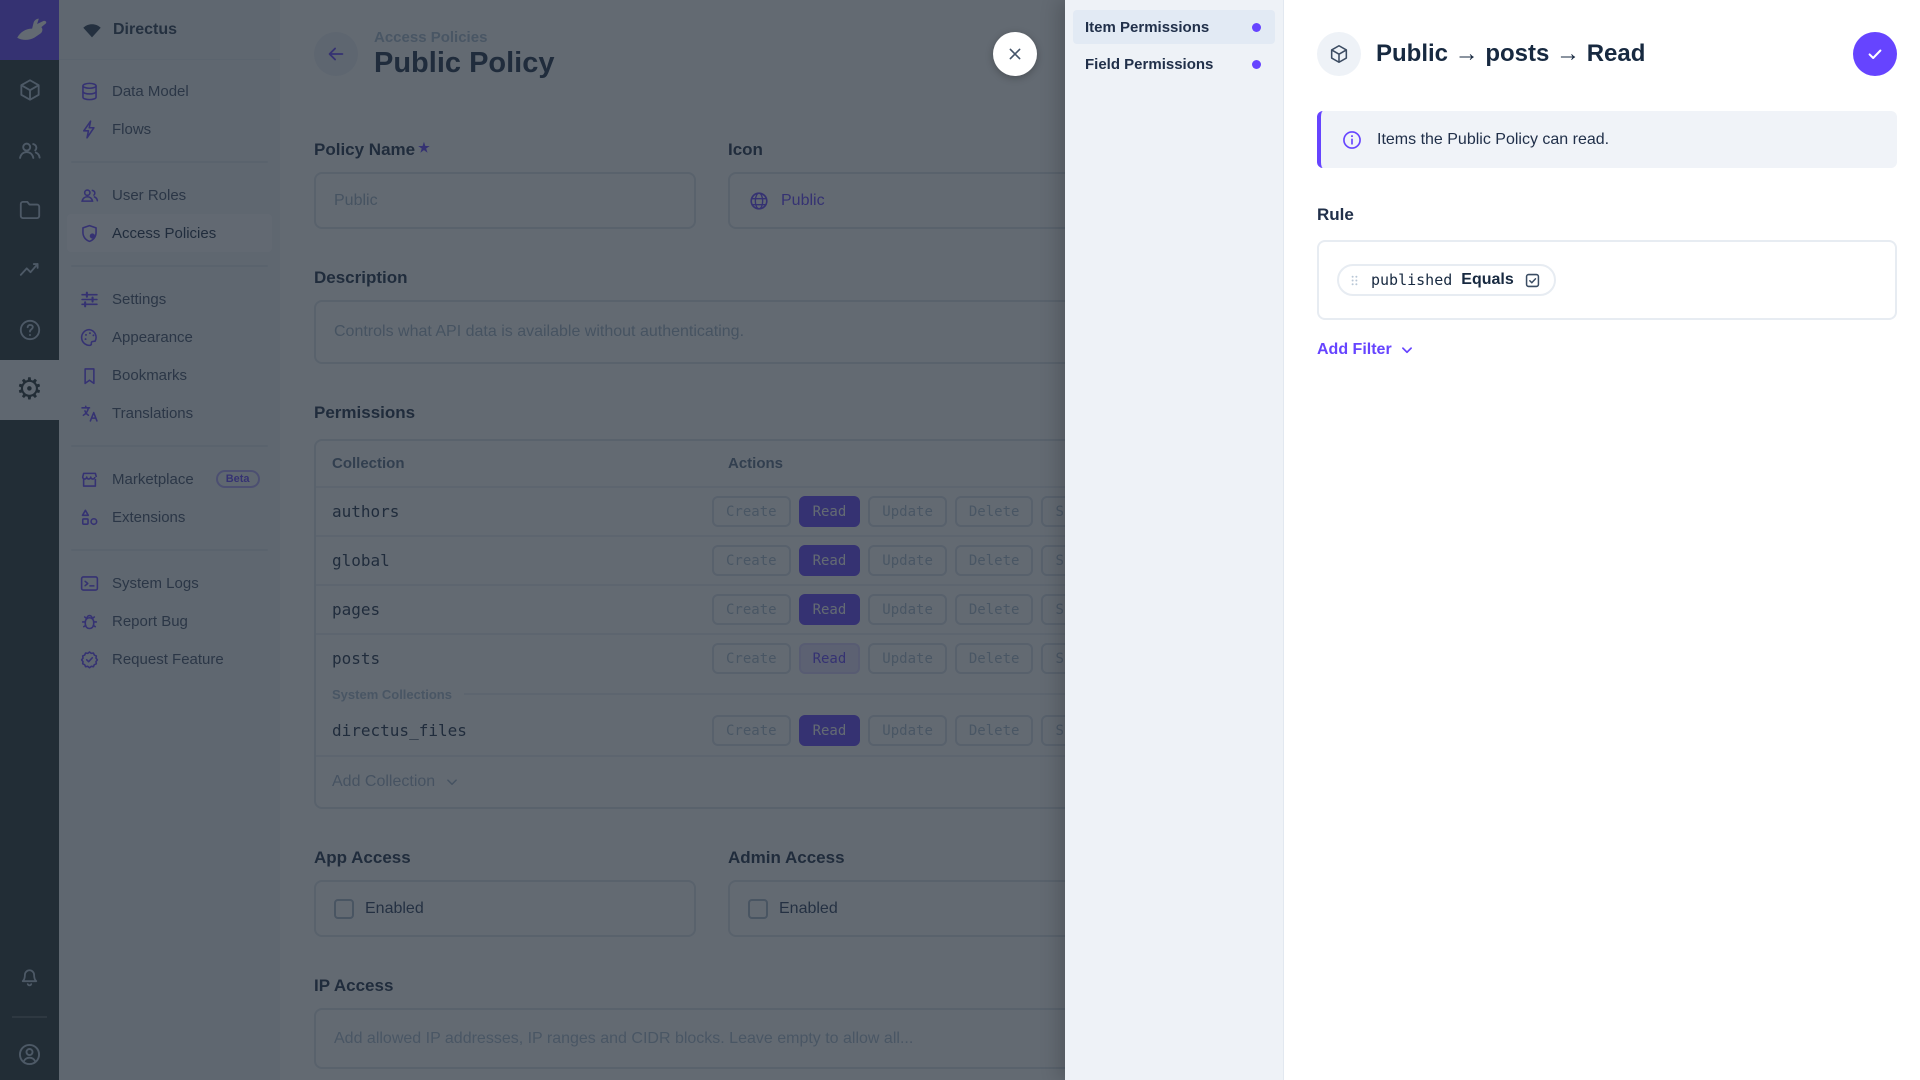  I want to click on add-filter-button: Add Filter, so click(1366, 350).